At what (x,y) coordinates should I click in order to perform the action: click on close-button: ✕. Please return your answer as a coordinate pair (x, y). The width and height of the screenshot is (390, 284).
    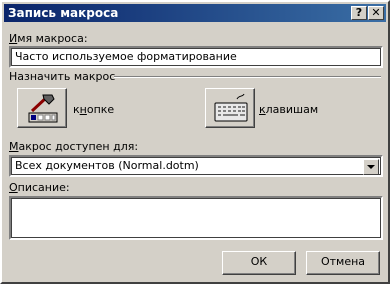
    Looking at the image, I should click on (376, 13).